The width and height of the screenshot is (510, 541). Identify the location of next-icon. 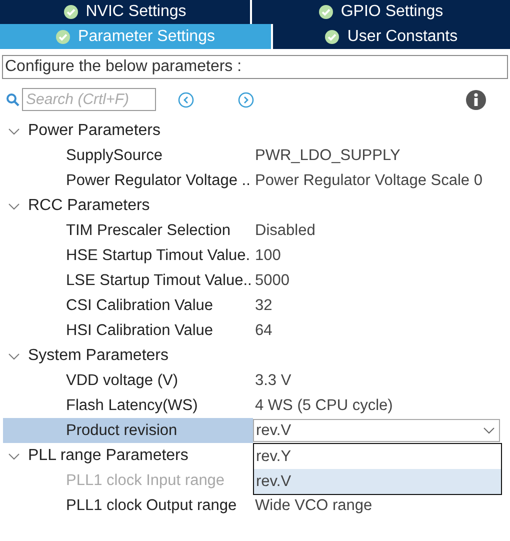
(246, 100).